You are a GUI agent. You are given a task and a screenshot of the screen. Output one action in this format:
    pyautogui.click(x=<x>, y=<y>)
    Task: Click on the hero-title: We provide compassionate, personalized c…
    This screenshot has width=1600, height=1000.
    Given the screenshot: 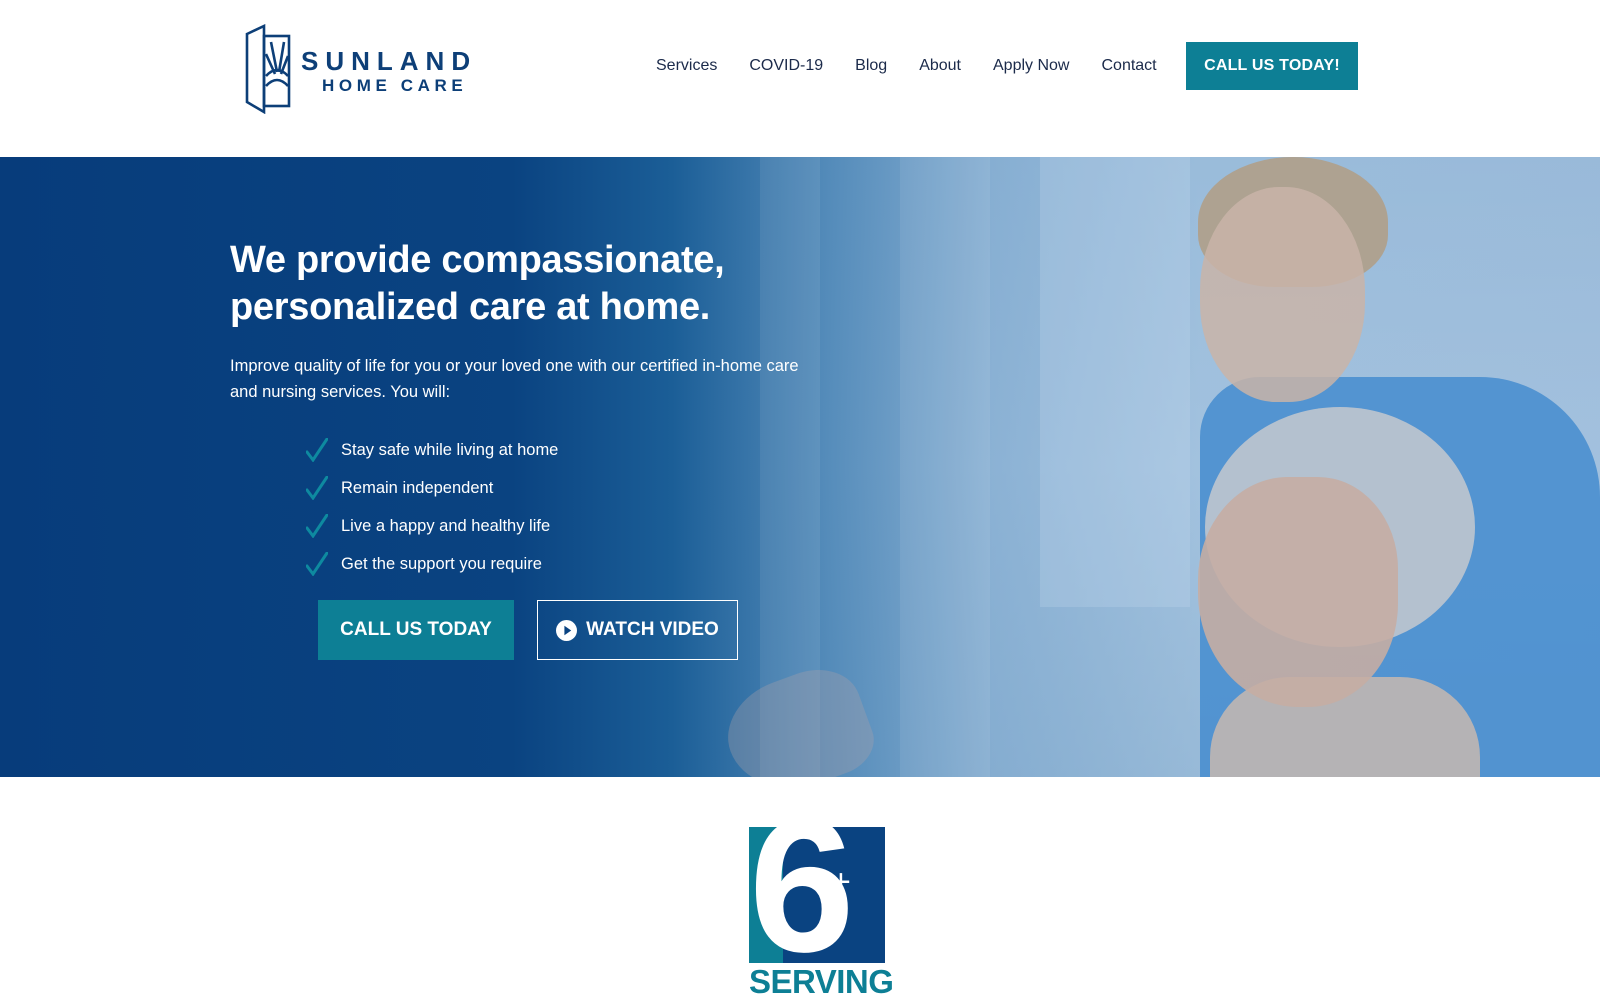 What is the action you would take?
    pyautogui.click(x=477, y=283)
    